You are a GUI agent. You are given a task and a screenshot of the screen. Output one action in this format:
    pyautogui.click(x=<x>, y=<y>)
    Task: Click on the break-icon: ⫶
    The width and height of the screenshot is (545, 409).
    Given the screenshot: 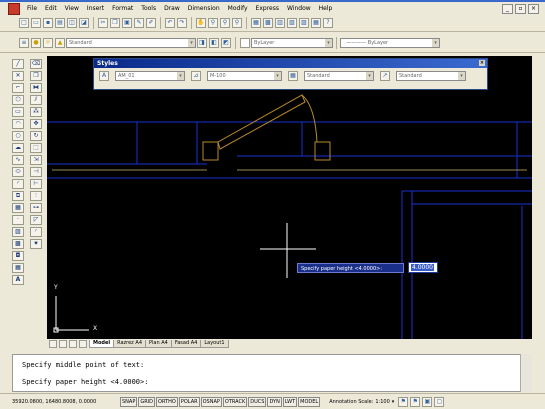 What is the action you would take?
    pyautogui.click(x=36, y=196)
    